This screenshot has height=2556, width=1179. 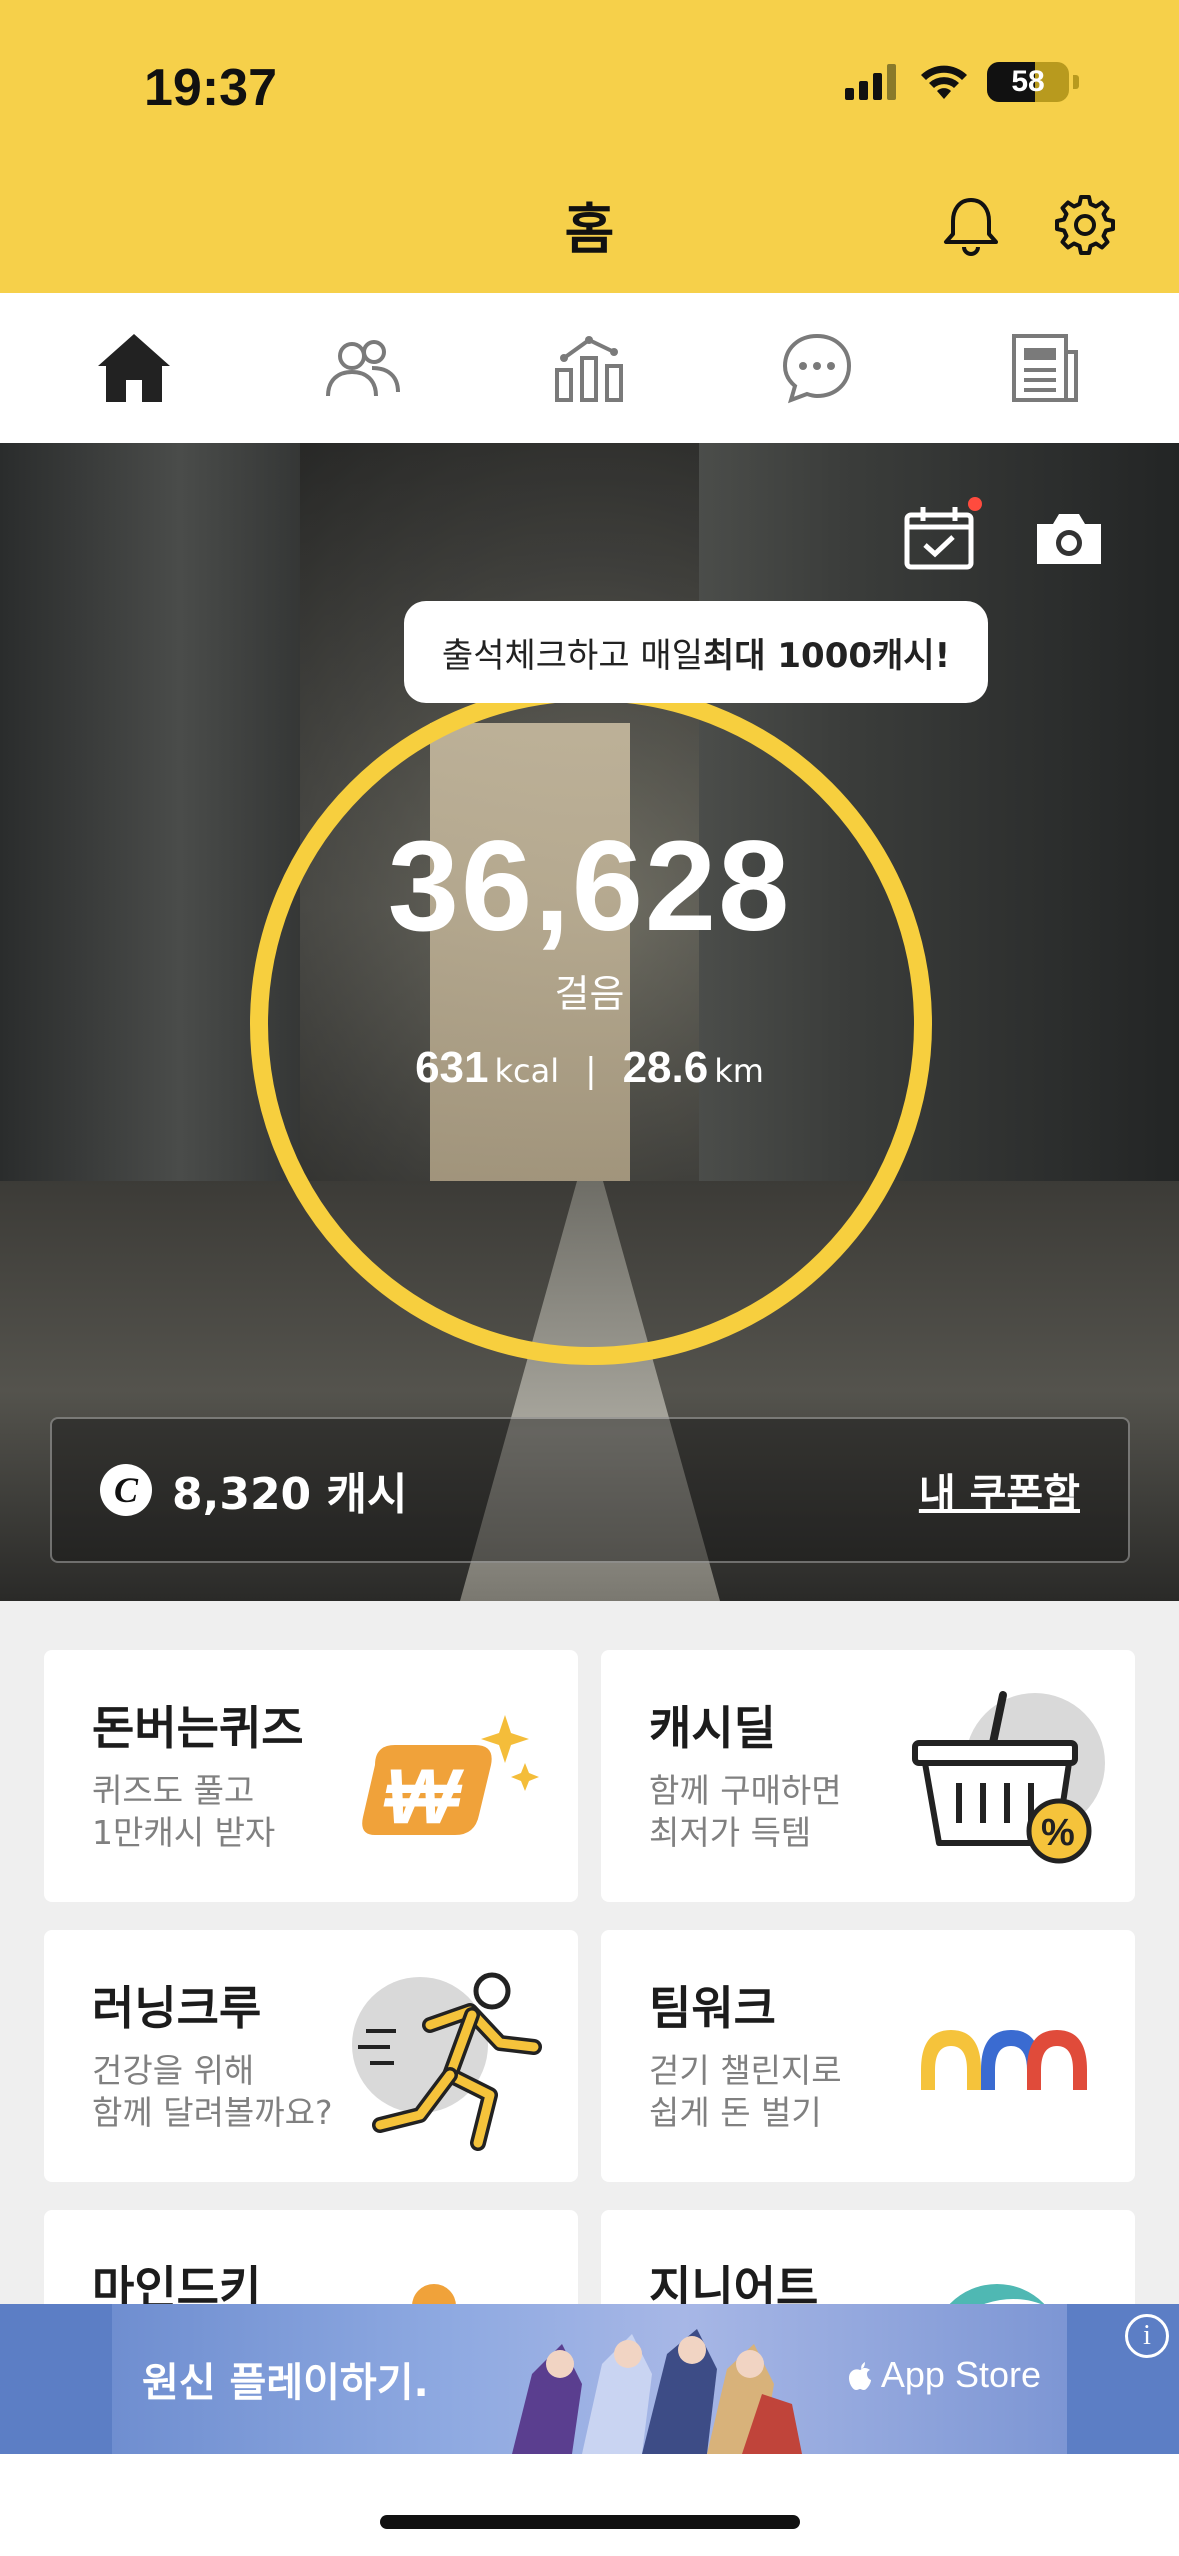 I want to click on battery-level: 58, so click(x=1028, y=81).